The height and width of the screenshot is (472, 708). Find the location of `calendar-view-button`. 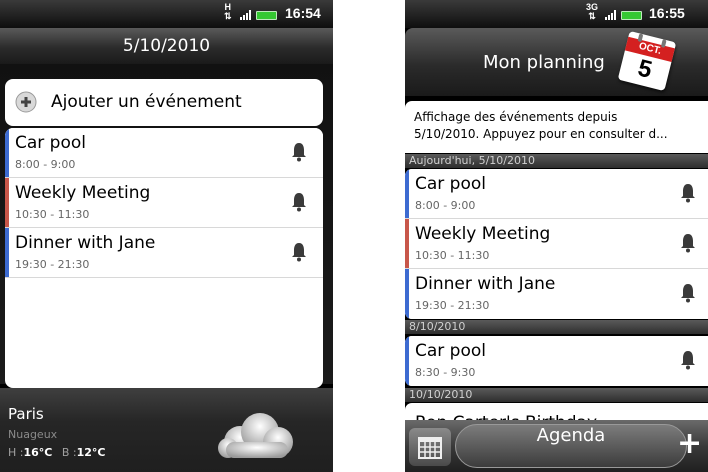

calendar-view-button is located at coordinates (430, 447).